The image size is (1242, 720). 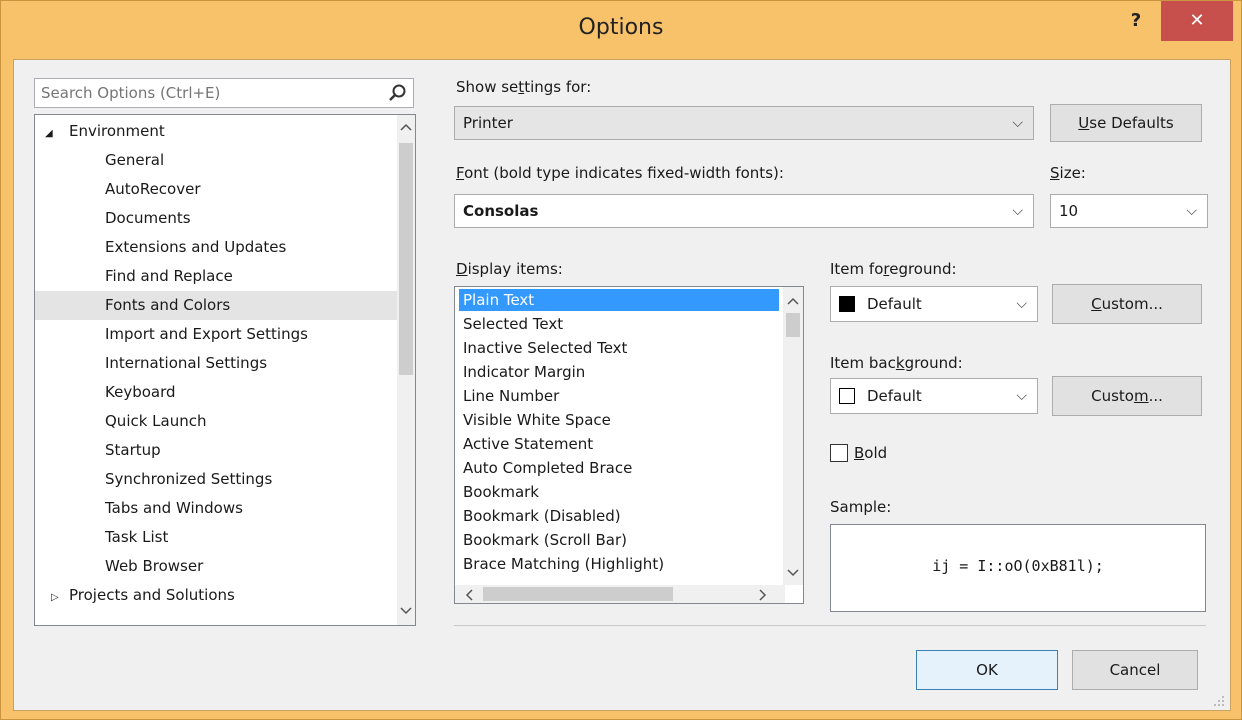 I want to click on resize-grip-icon, so click(x=1219, y=700).